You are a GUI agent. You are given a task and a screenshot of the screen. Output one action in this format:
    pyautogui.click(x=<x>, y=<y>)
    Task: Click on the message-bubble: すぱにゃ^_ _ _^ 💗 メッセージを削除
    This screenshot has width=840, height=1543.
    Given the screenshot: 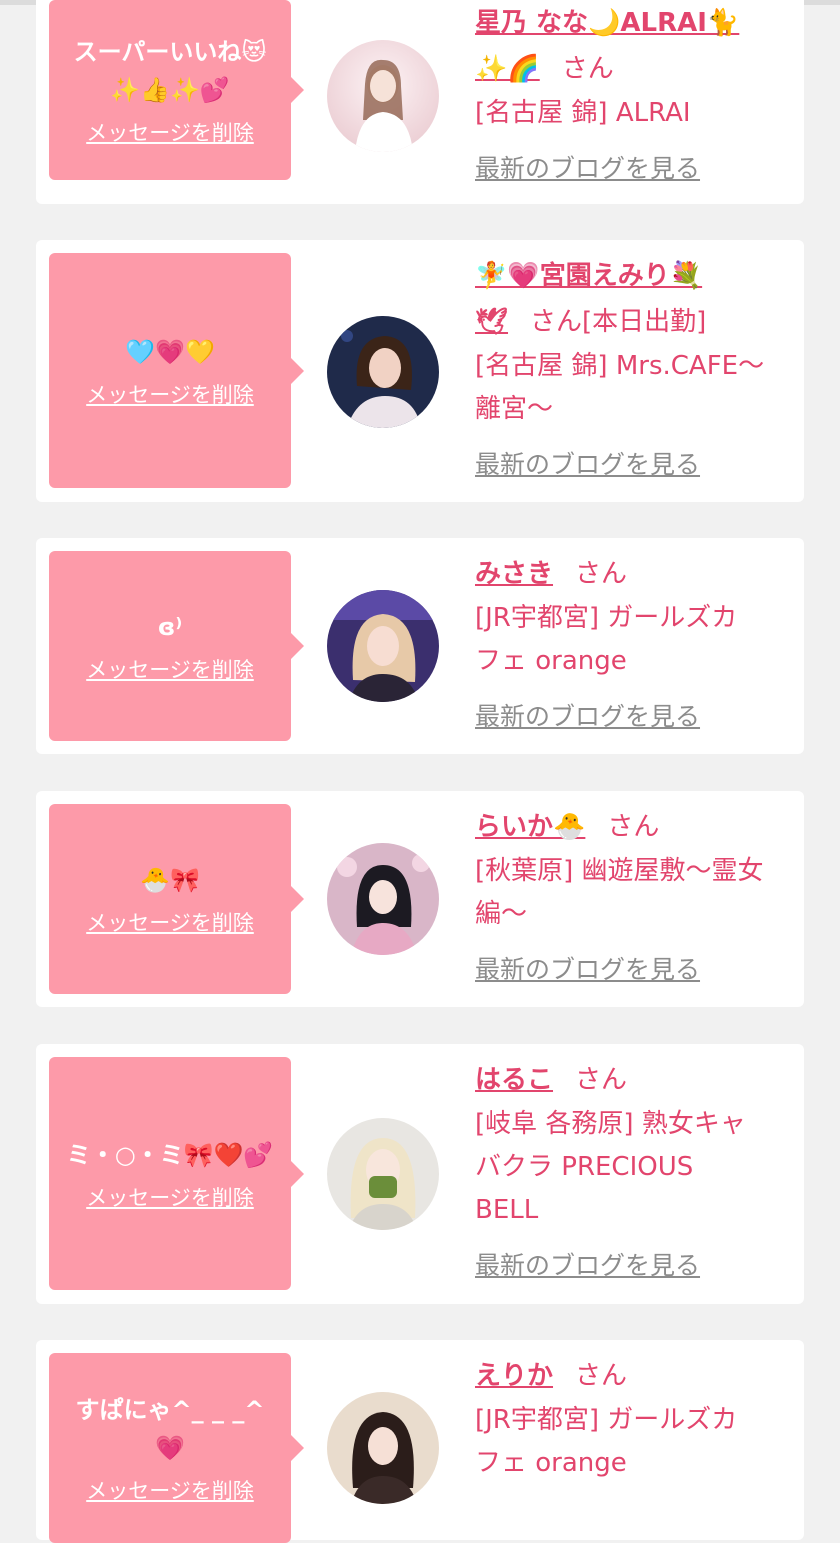 What is the action you would take?
    pyautogui.click(x=176, y=1448)
    